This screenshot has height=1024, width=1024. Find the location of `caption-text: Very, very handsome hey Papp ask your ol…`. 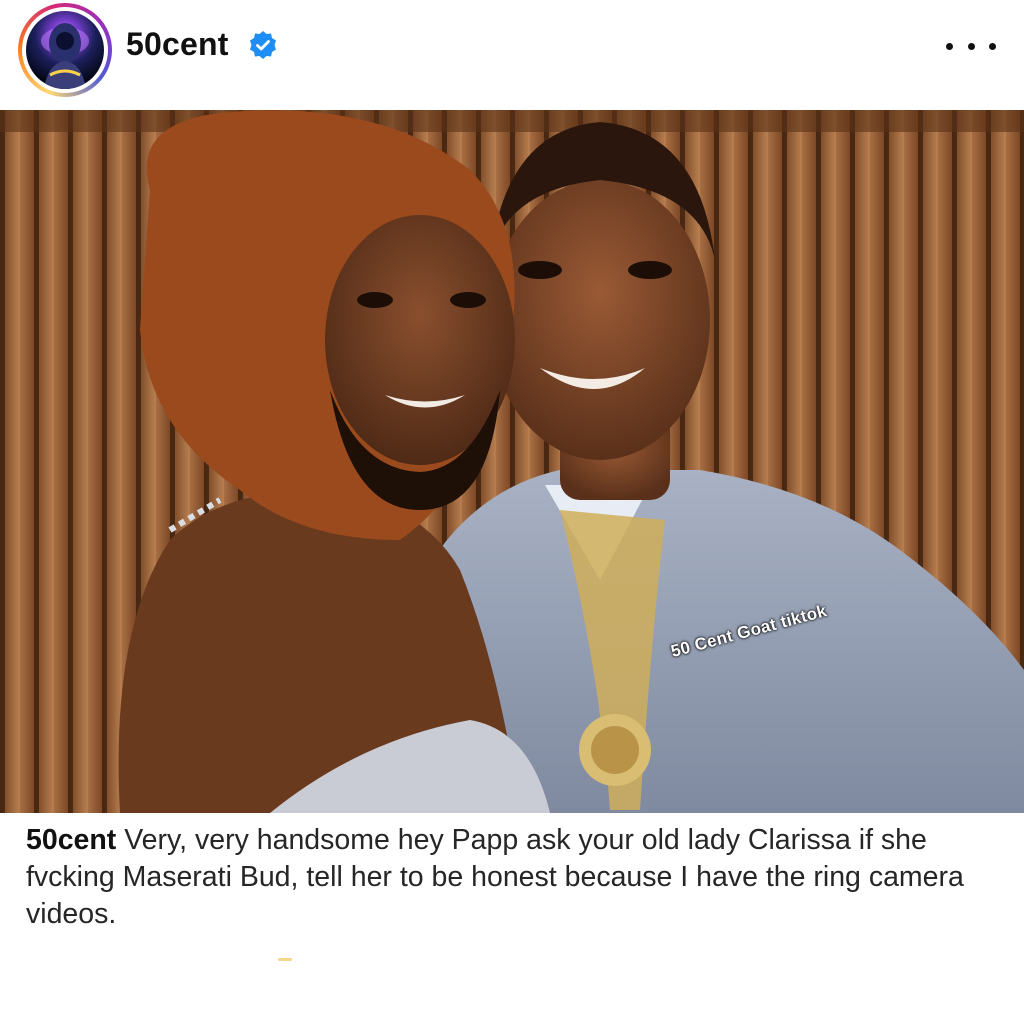

caption-text: Very, very handsome hey Papp ask your ol… is located at coordinates (495, 877).